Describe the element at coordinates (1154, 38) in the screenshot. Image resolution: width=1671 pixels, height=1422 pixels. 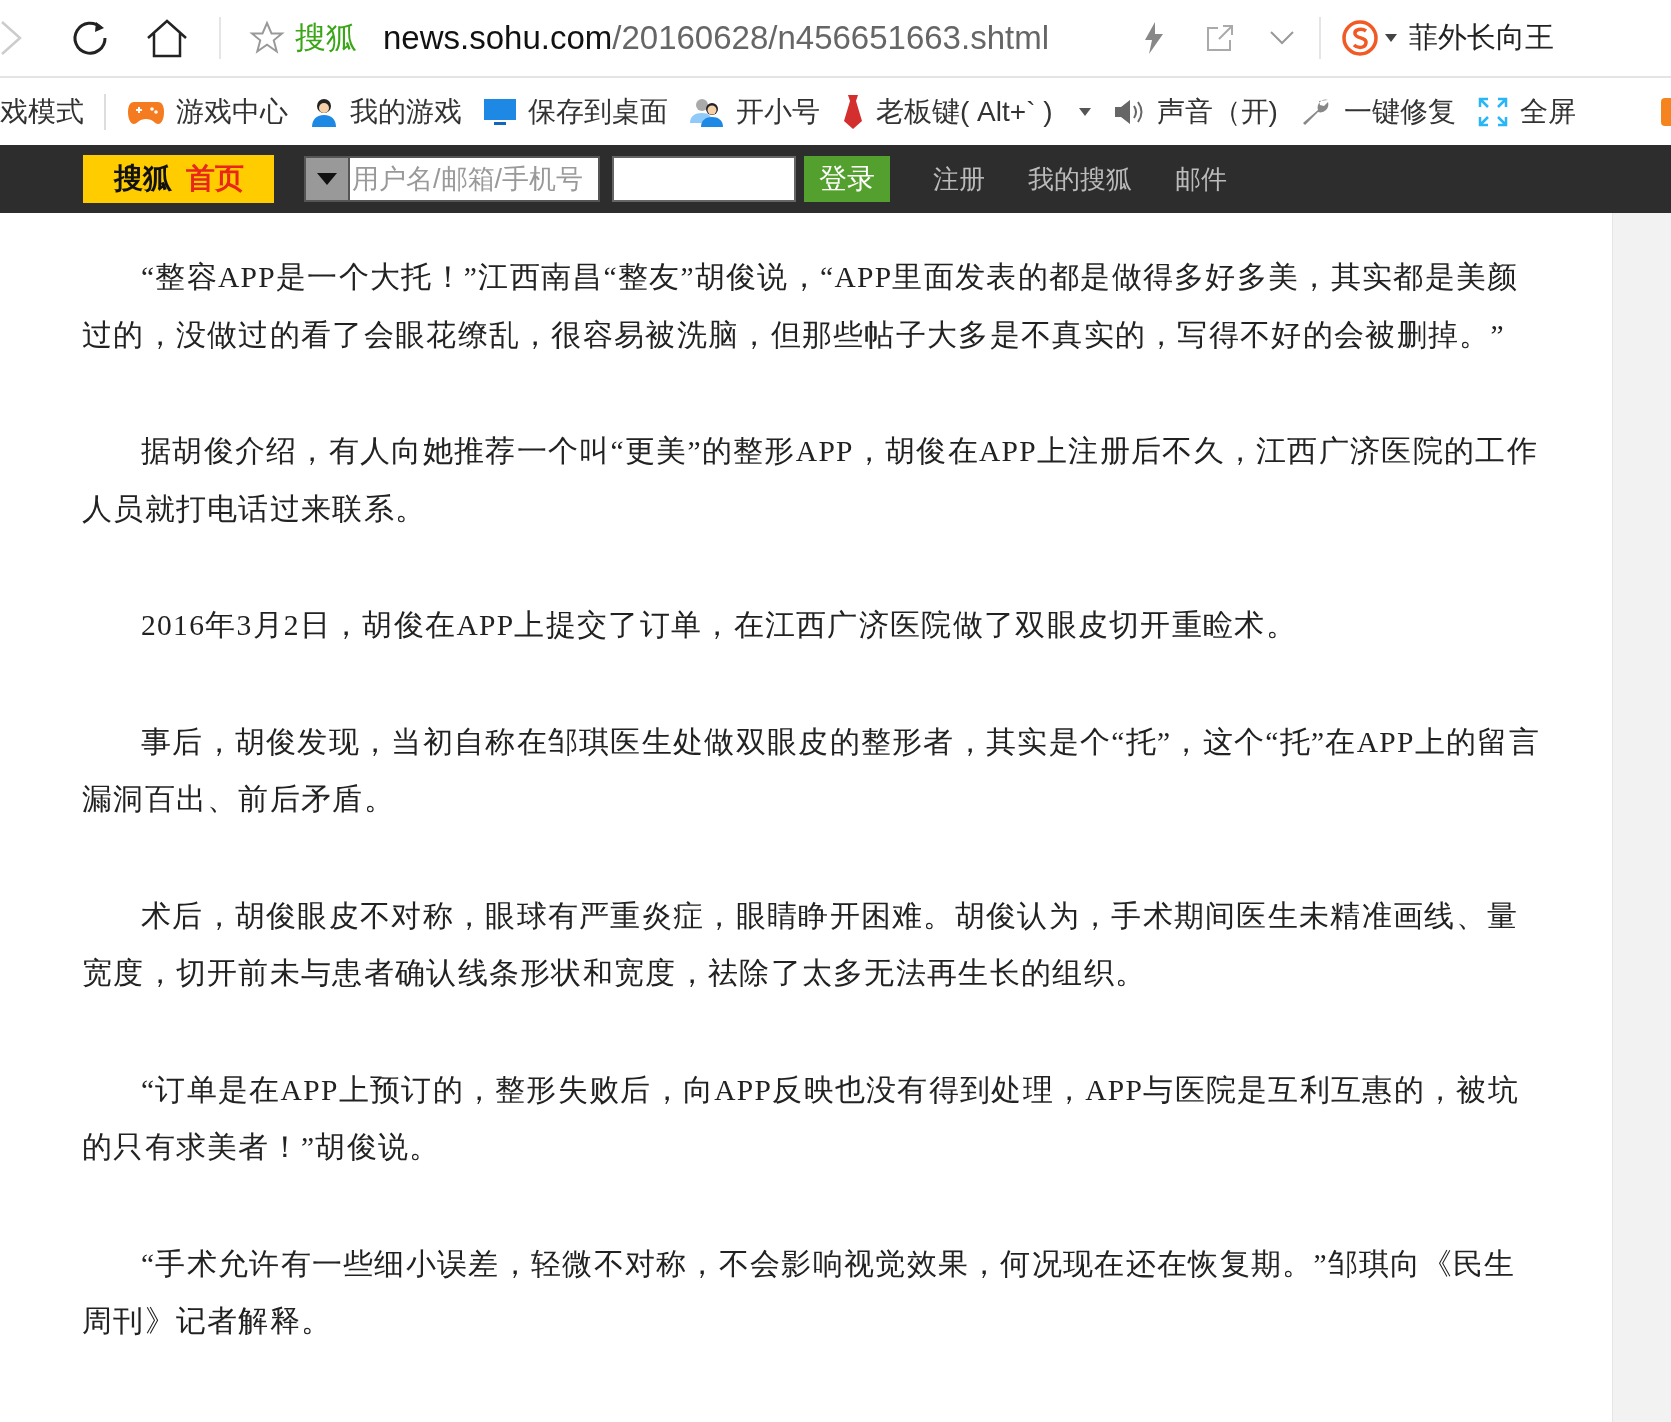
I see `lightning-icon` at that location.